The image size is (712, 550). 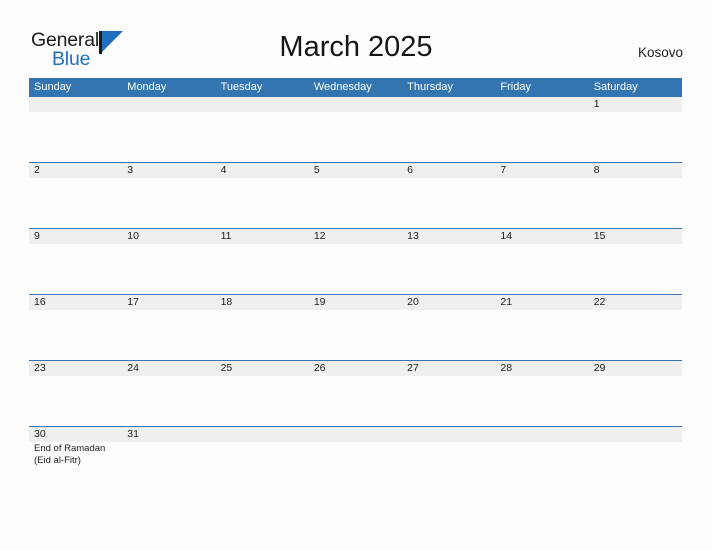 What do you see at coordinates (169, 195) in the screenshot?
I see `calendar-day-cell: 3` at bounding box center [169, 195].